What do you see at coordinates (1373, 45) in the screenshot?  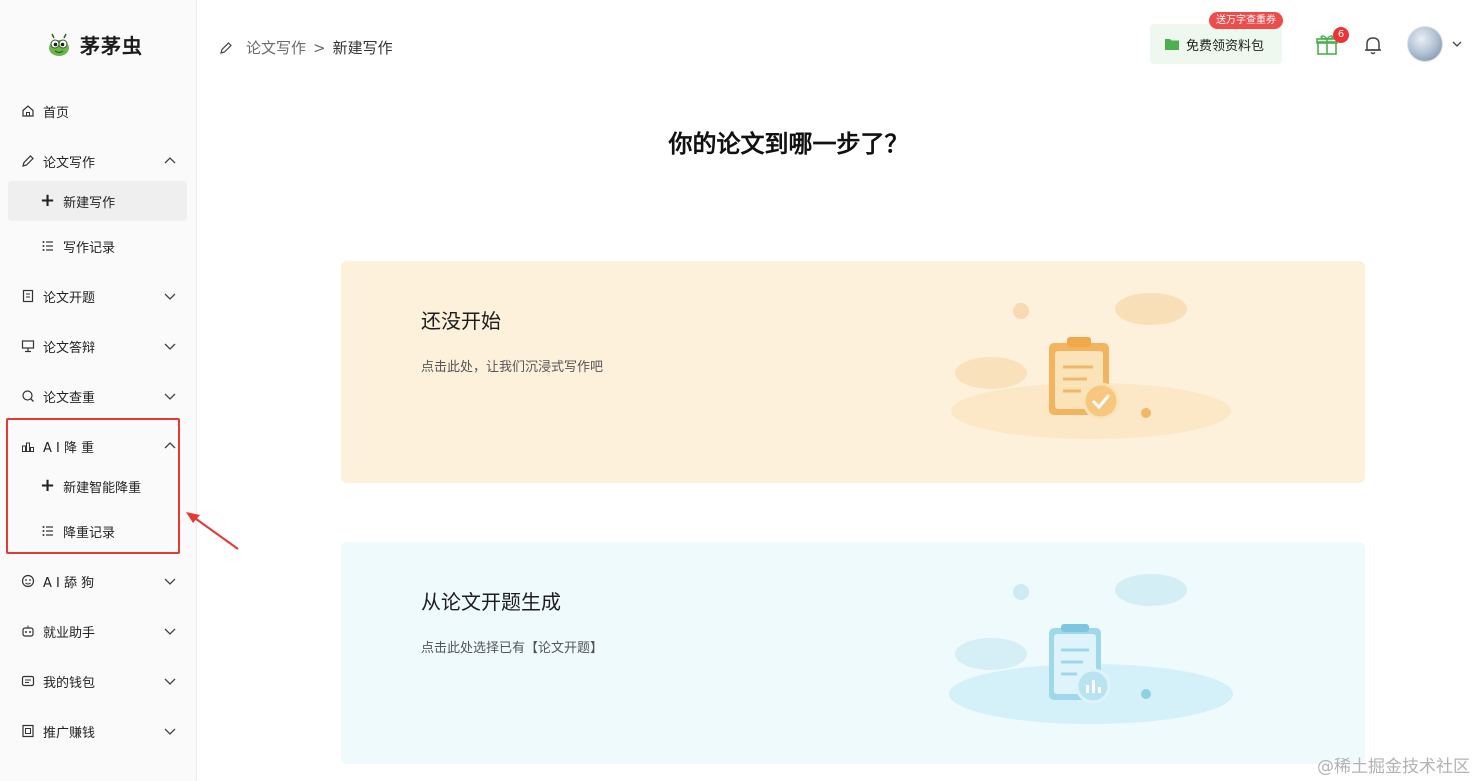 I see `bell-icon` at bounding box center [1373, 45].